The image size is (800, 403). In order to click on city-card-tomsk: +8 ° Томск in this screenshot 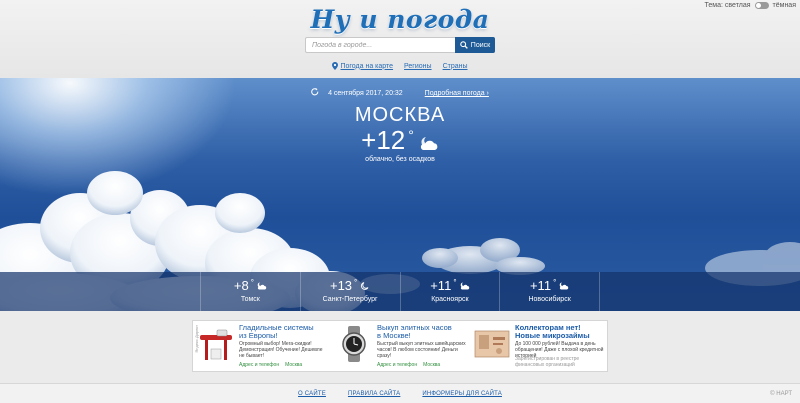, I will do `click(250, 291)`.